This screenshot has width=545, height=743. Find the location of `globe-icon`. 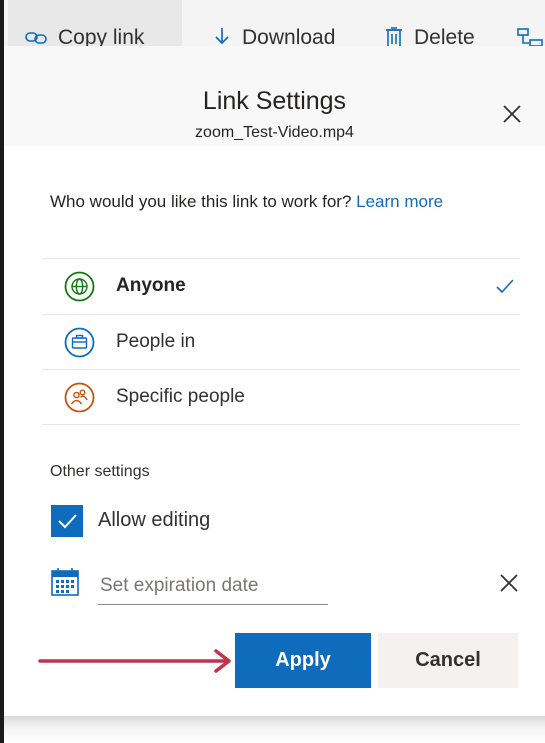

globe-icon is located at coordinates (79, 286).